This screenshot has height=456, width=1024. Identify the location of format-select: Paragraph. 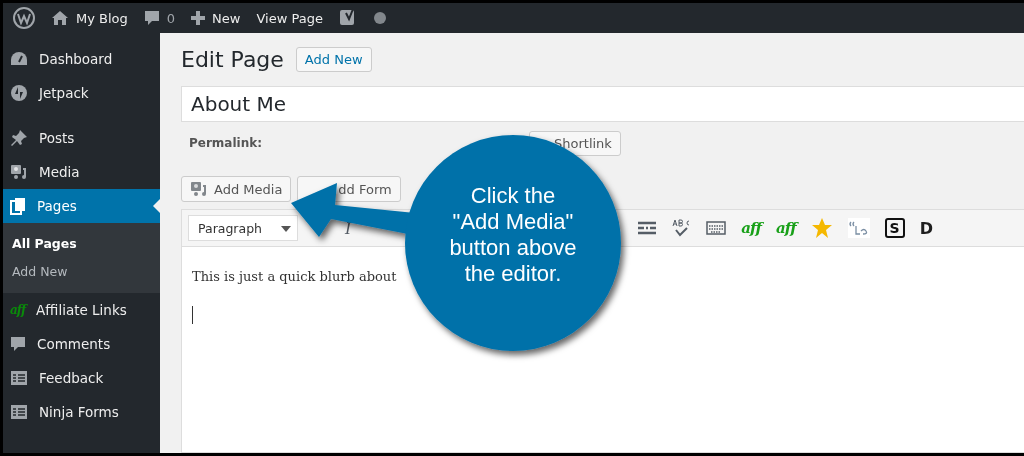
(243, 228).